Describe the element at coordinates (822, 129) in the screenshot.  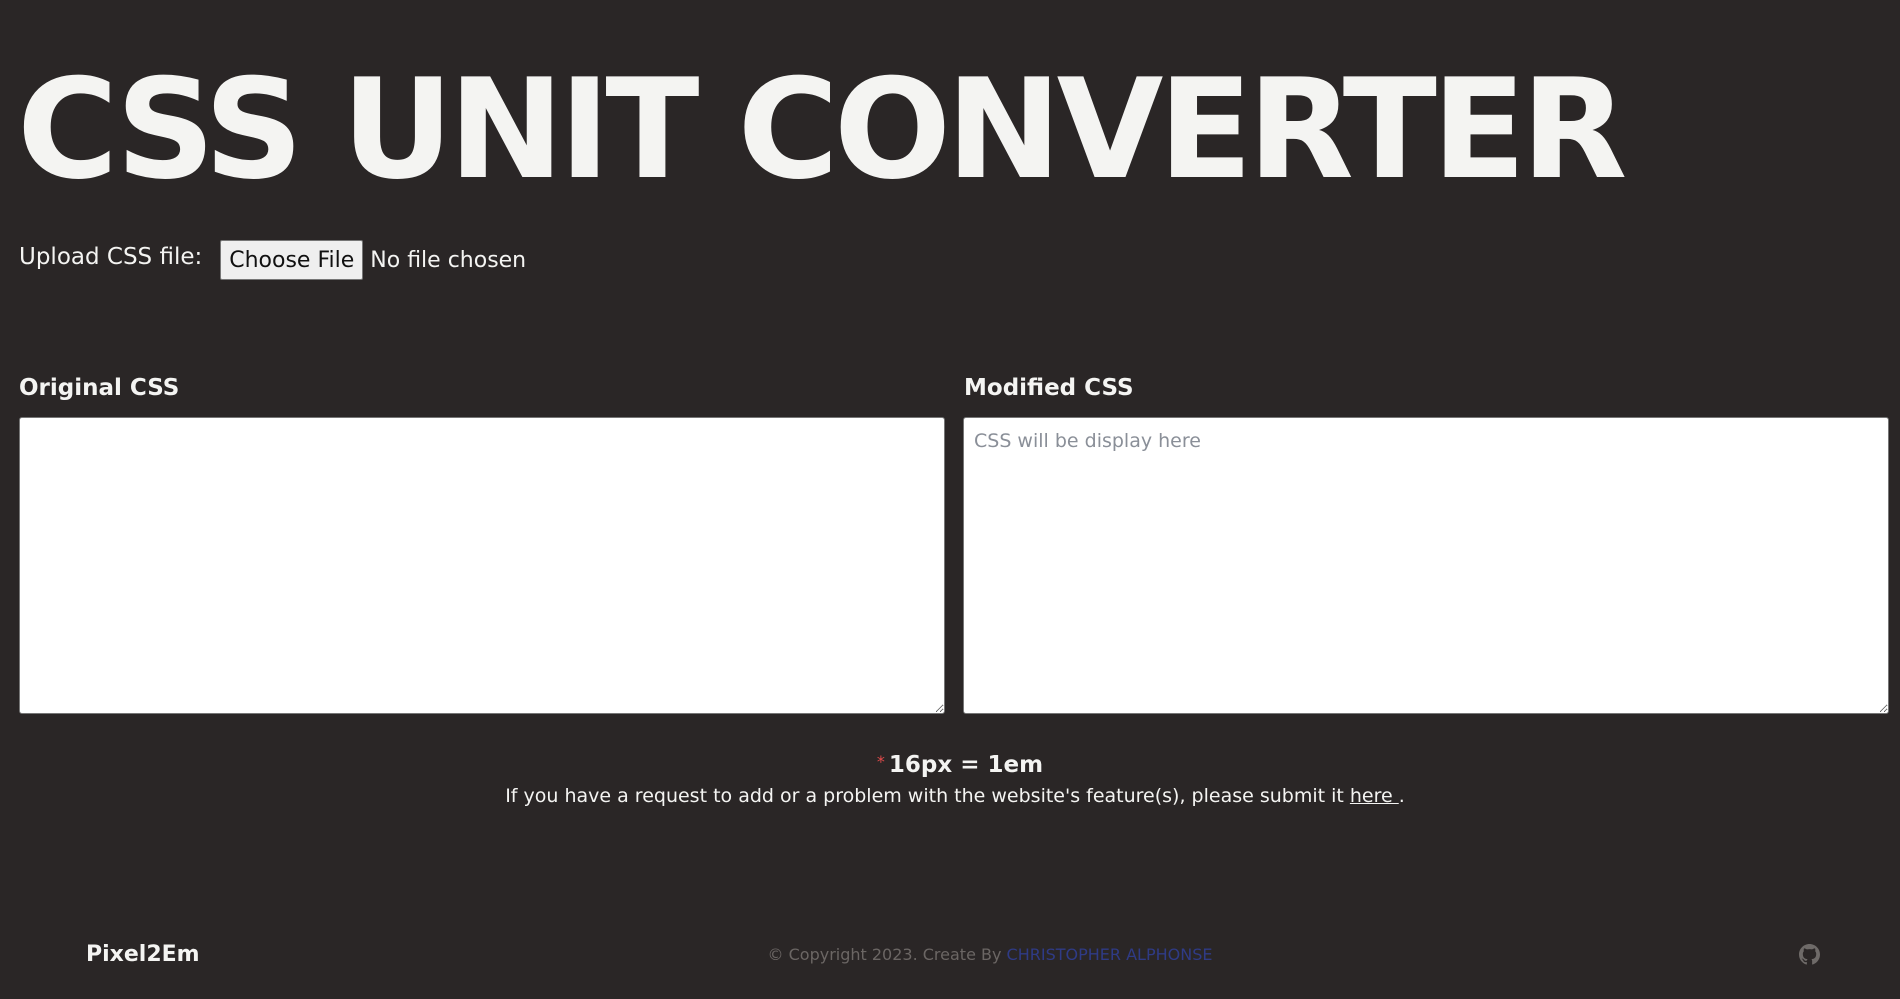
I see `page-title: CSS UNIT CONVERTER` at that location.